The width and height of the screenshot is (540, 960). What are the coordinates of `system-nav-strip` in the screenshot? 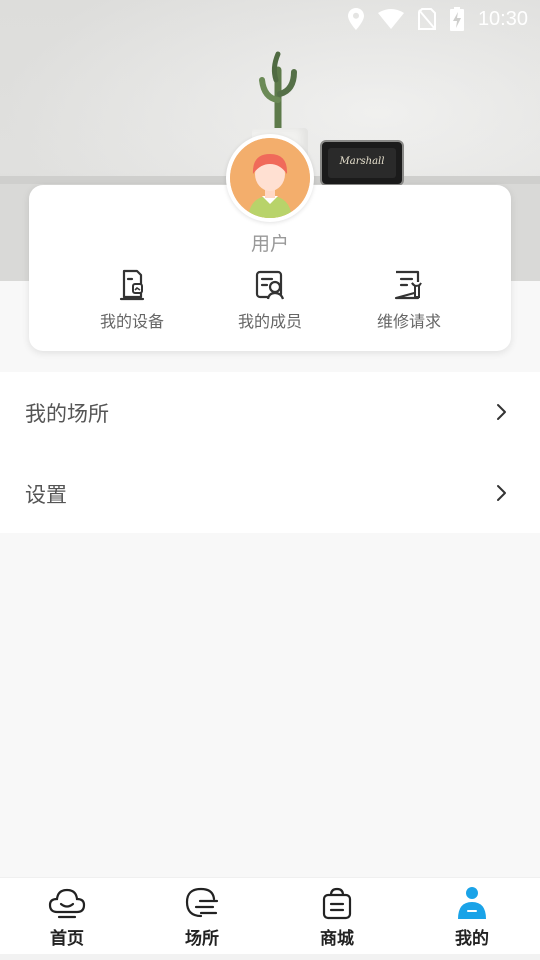 It's located at (270, 957).